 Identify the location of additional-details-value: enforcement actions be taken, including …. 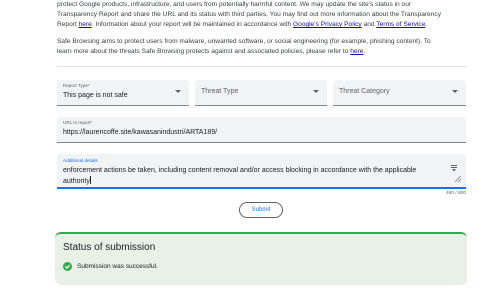
(240, 176).